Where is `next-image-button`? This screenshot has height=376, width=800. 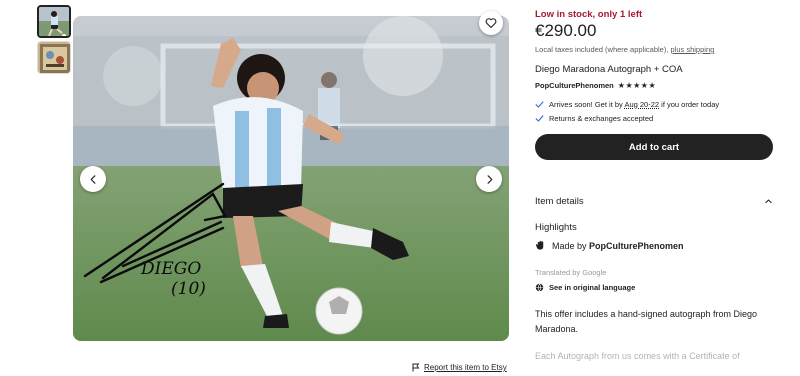
next-image-button is located at coordinates (489, 179).